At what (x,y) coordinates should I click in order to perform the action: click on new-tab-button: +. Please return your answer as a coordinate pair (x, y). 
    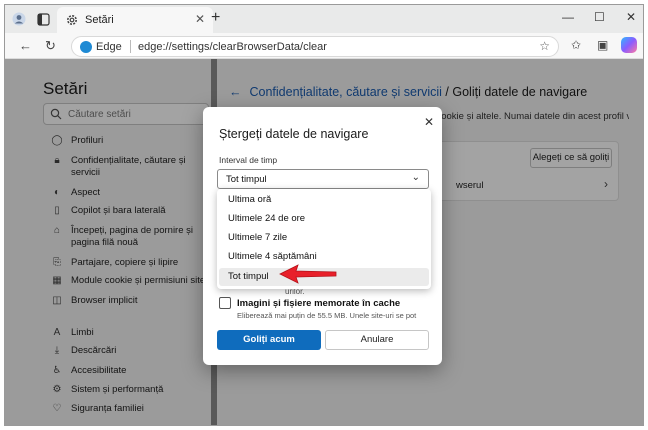
    Looking at the image, I should click on (215, 18).